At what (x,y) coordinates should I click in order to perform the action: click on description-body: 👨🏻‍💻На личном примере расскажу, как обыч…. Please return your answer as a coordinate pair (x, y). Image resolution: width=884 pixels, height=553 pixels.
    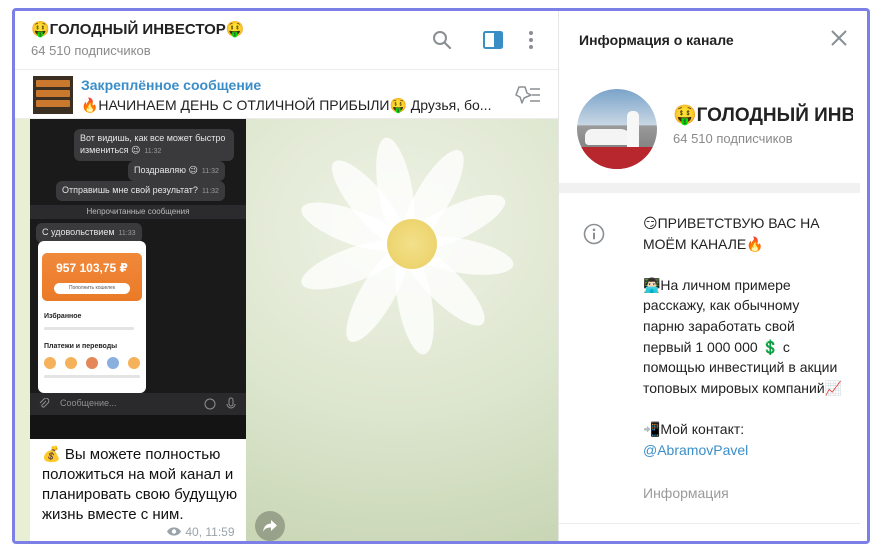
    Looking at the image, I should click on (743, 336).